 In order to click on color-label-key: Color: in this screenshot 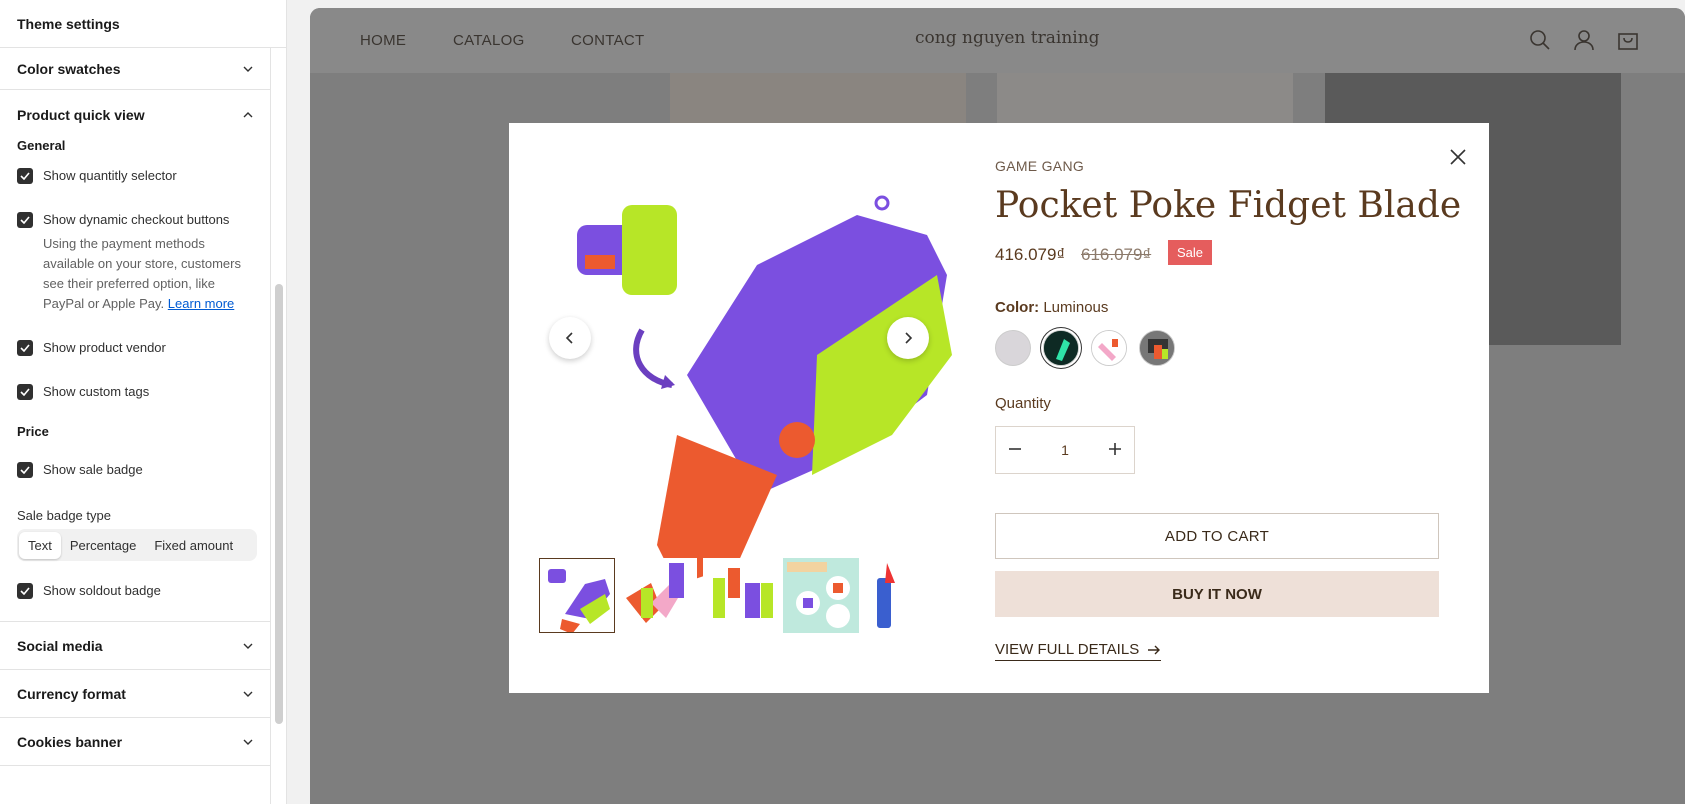, I will do `click(1017, 307)`.